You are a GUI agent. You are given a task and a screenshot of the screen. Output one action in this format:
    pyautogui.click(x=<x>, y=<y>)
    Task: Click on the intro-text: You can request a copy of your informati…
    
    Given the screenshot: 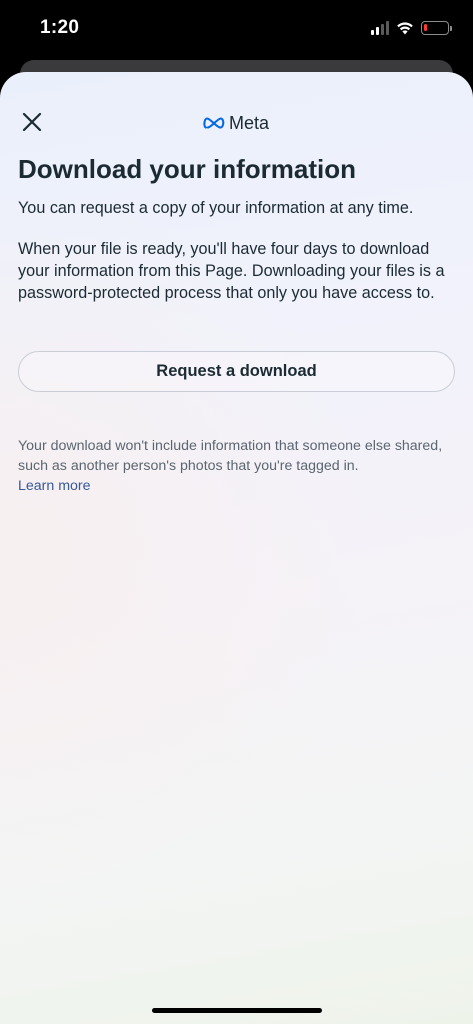 What is the action you would take?
    pyautogui.click(x=216, y=208)
    